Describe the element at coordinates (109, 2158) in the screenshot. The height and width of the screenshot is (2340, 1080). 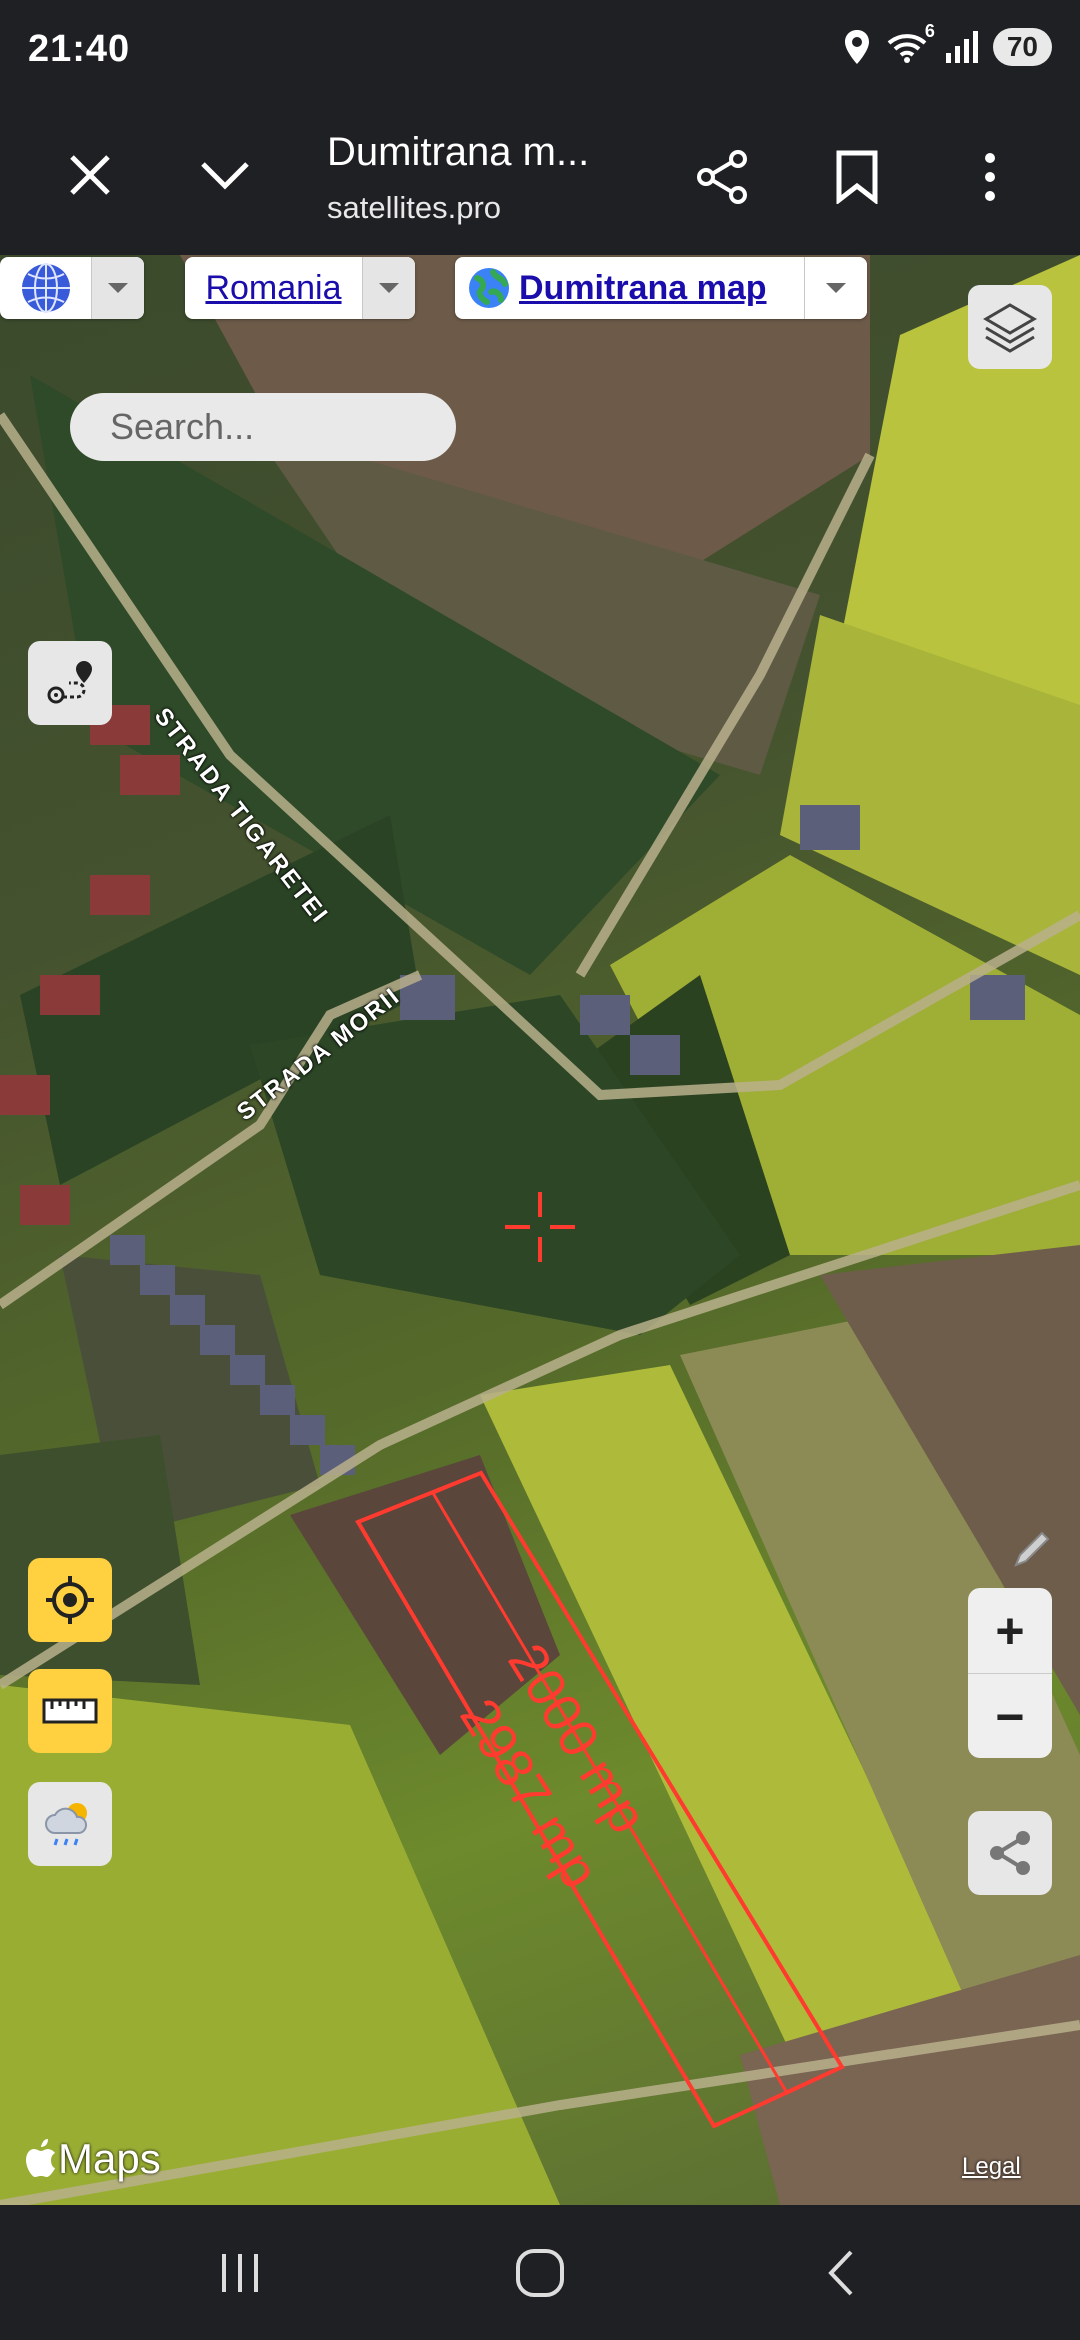
I see `attribution-label: Maps` at that location.